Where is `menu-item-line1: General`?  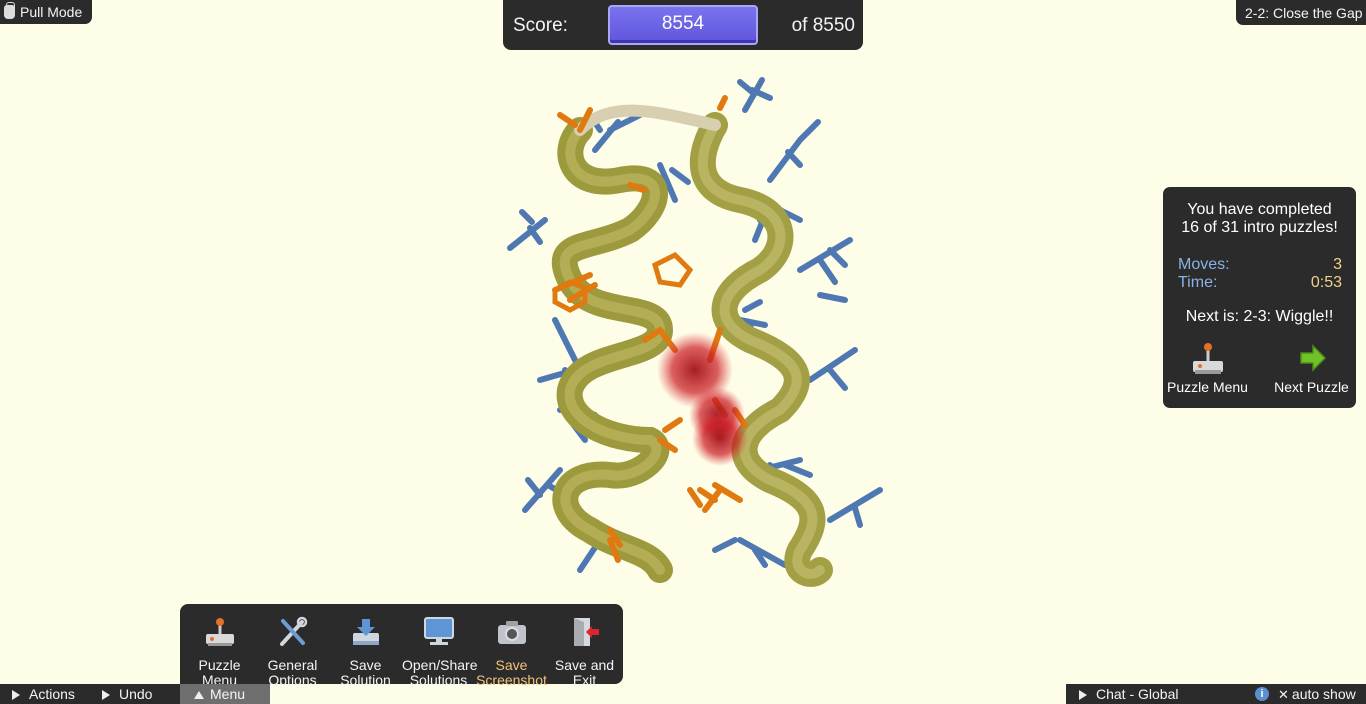 menu-item-line1: General is located at coordinates (292, 665).